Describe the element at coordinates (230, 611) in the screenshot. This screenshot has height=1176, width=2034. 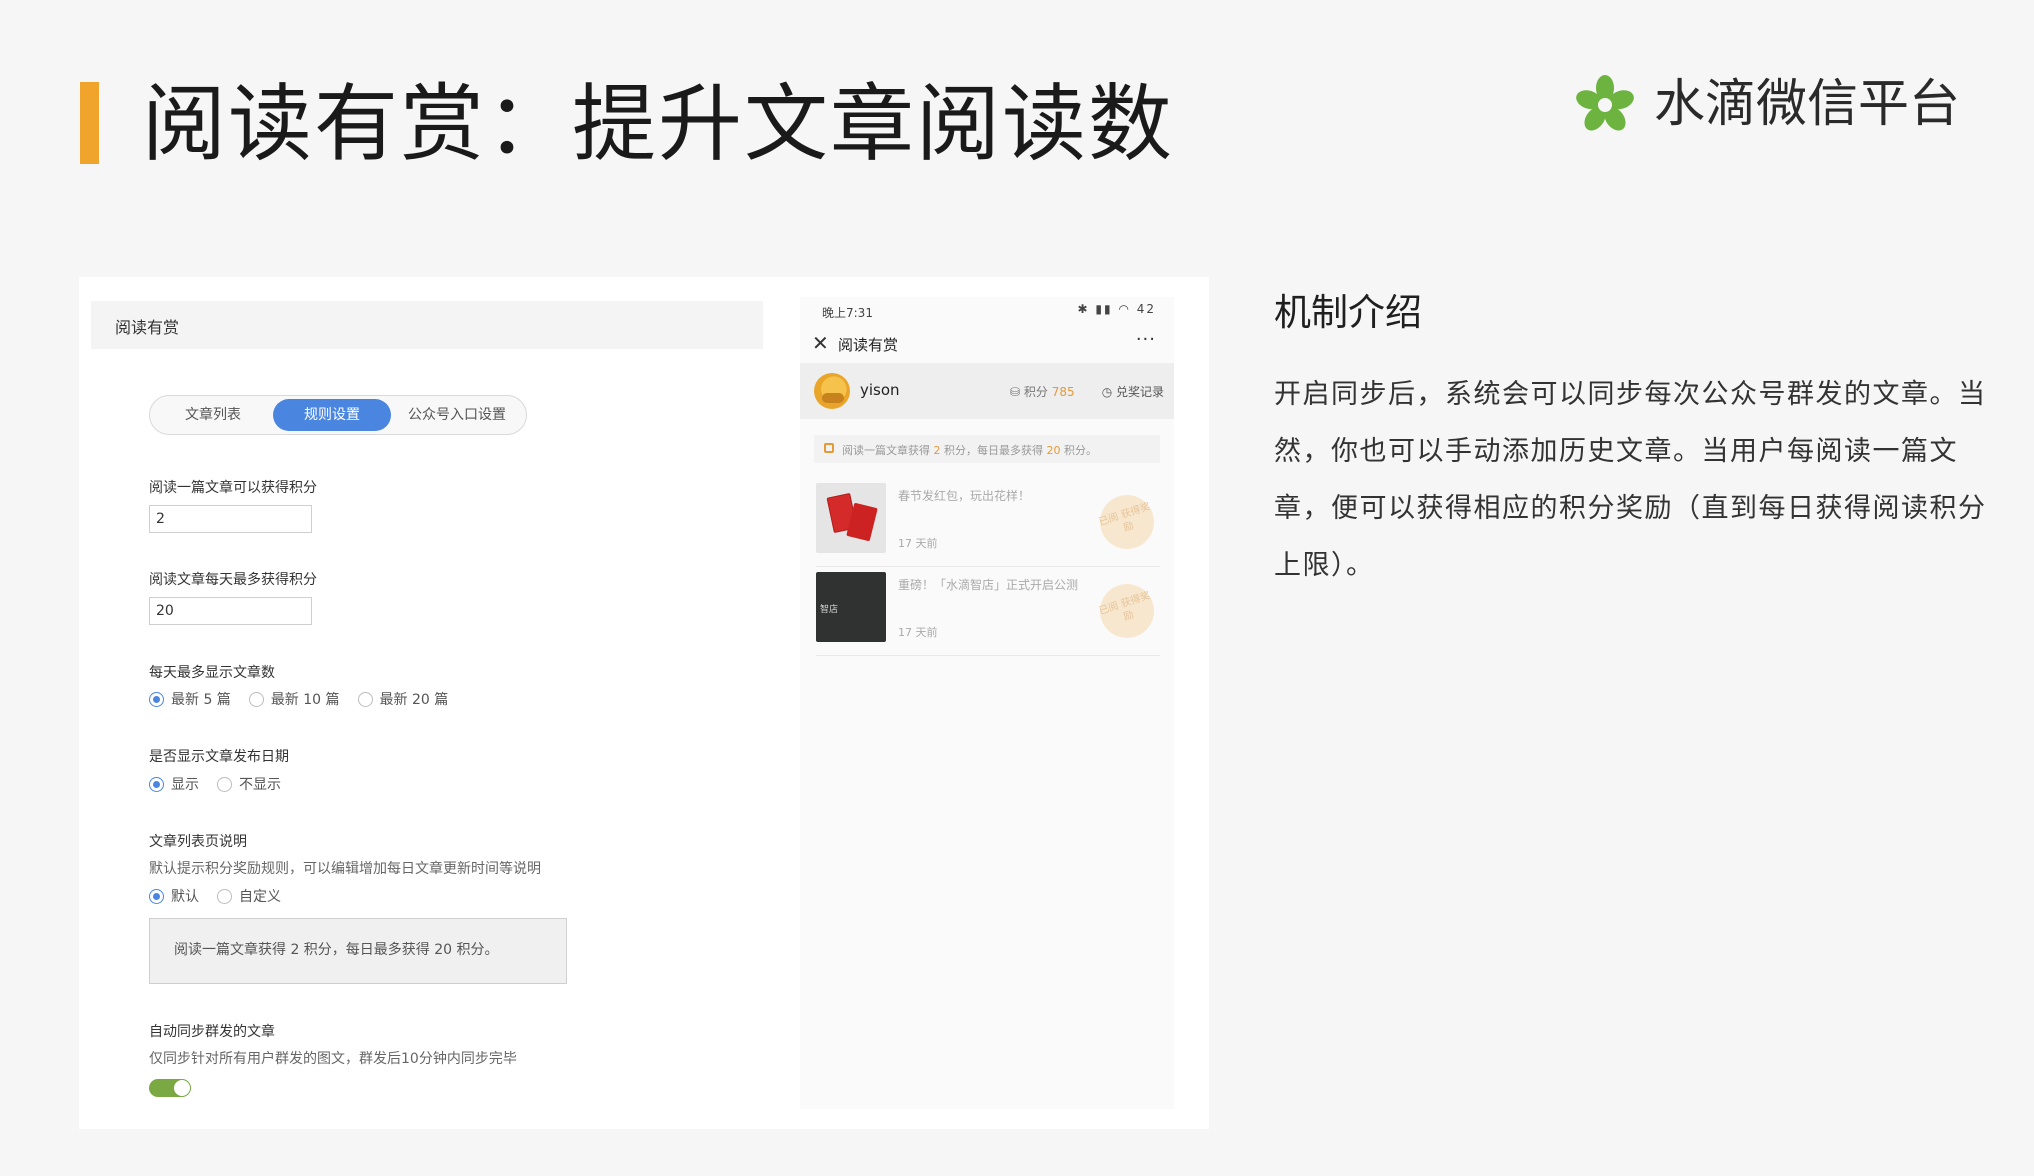
I see `daily-max-points-input` at that location.